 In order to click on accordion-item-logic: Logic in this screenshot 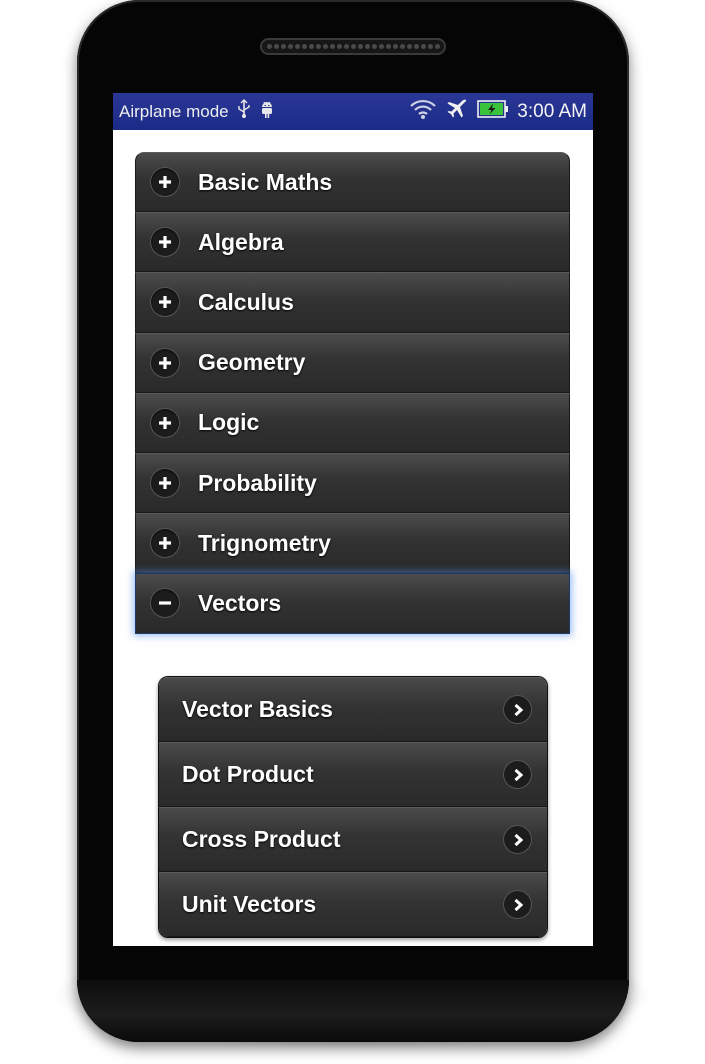, I will do `click(352, 422)`.